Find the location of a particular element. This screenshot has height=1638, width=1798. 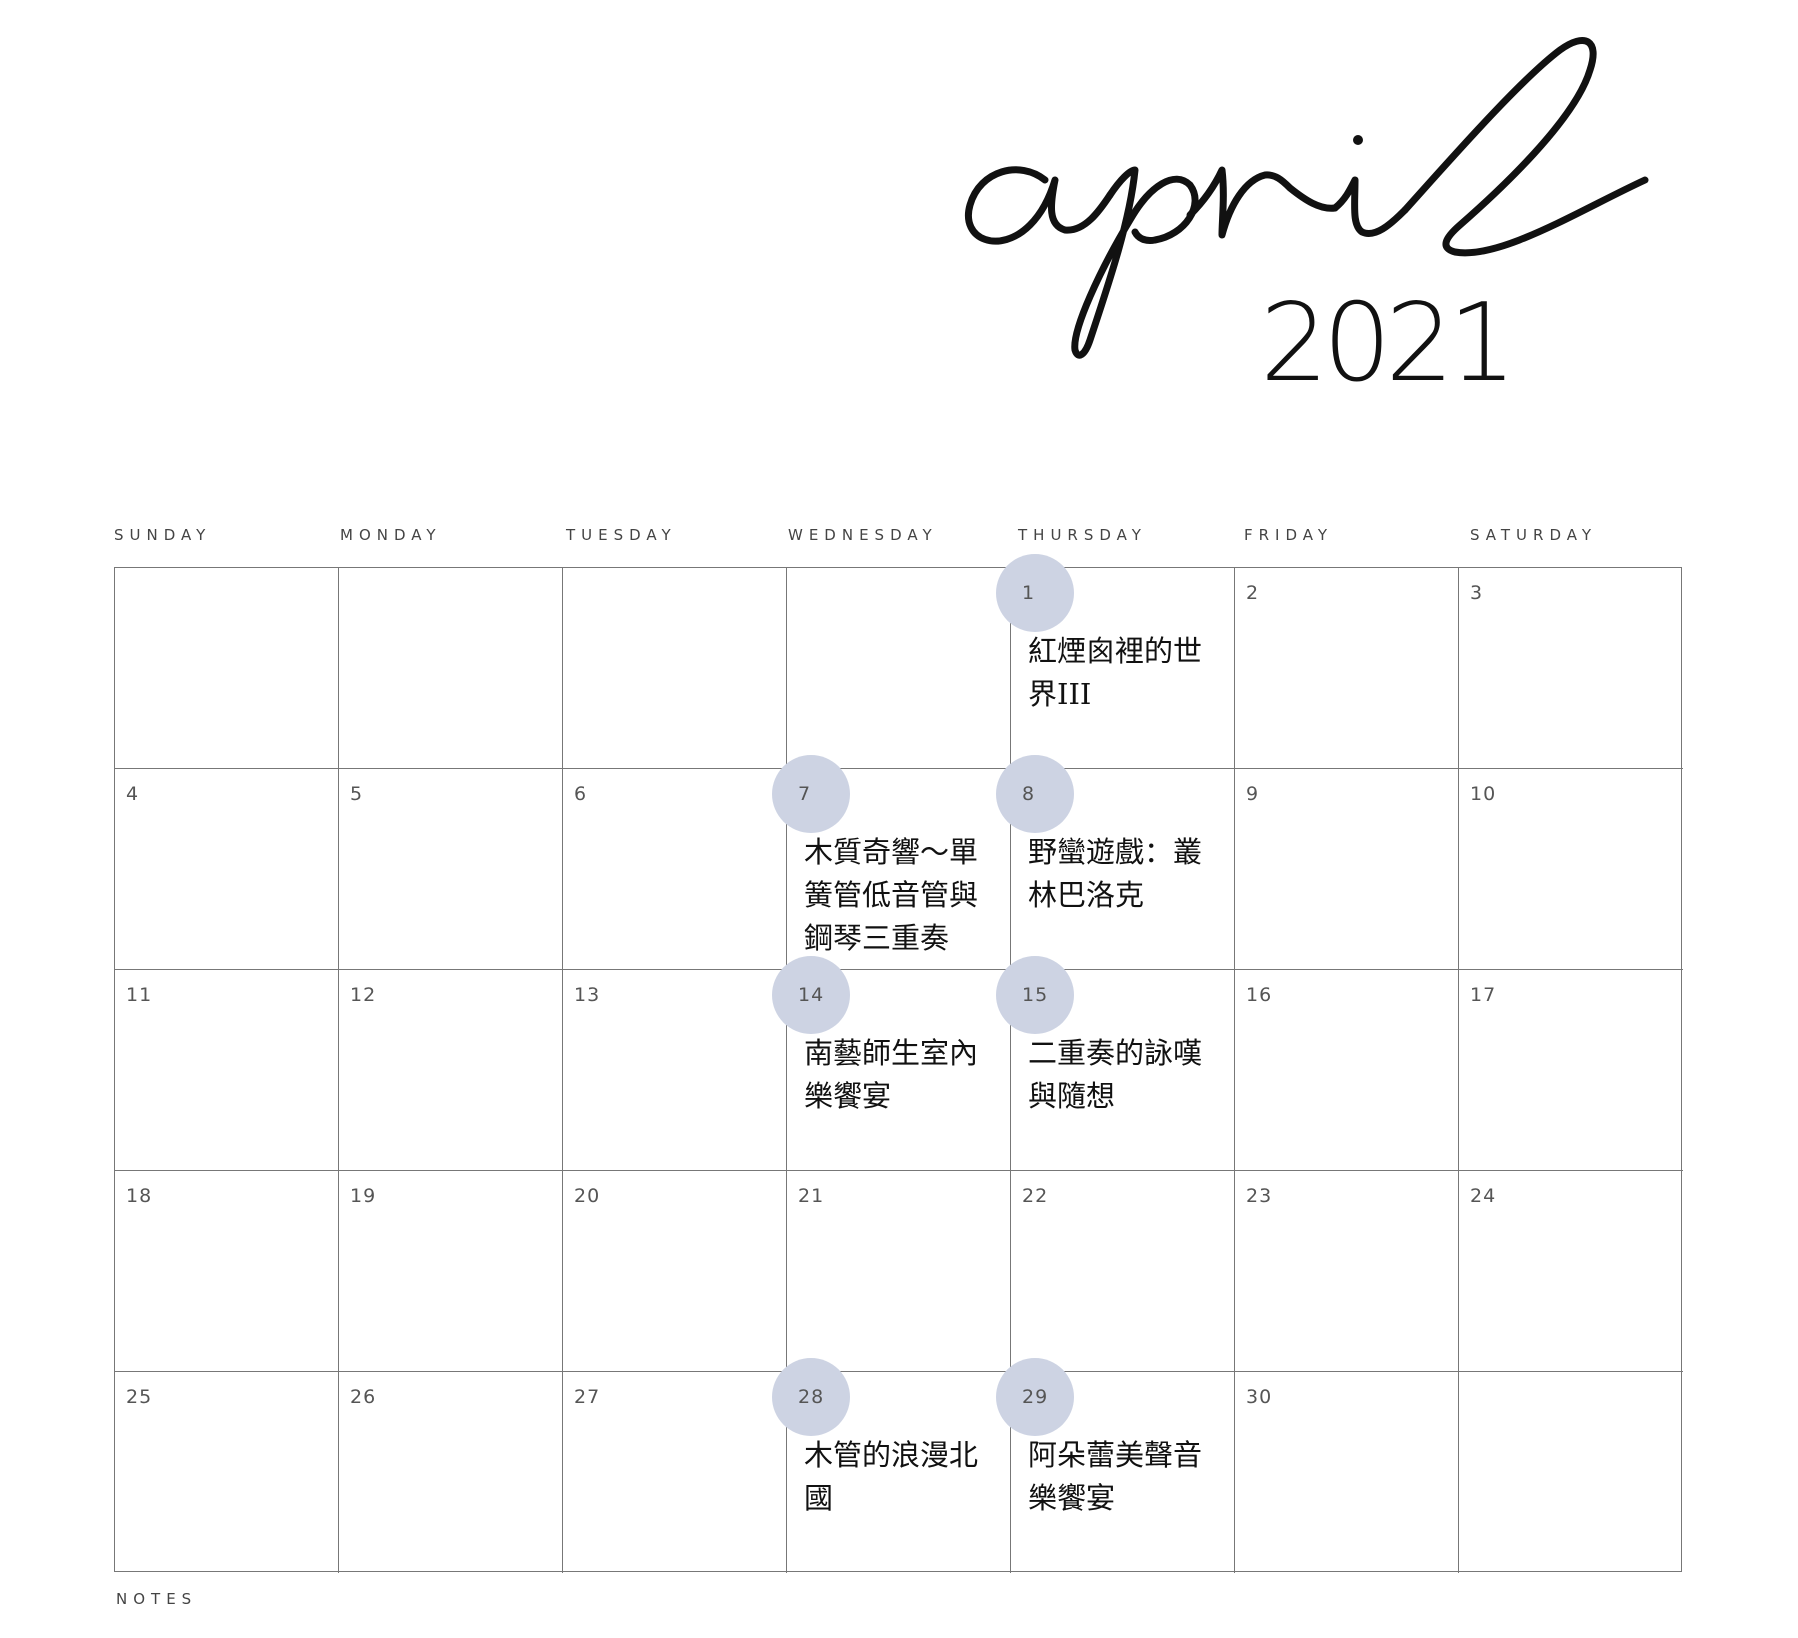

event-title: 木管的浪漫北國 is located at coordinates (900, 1477).